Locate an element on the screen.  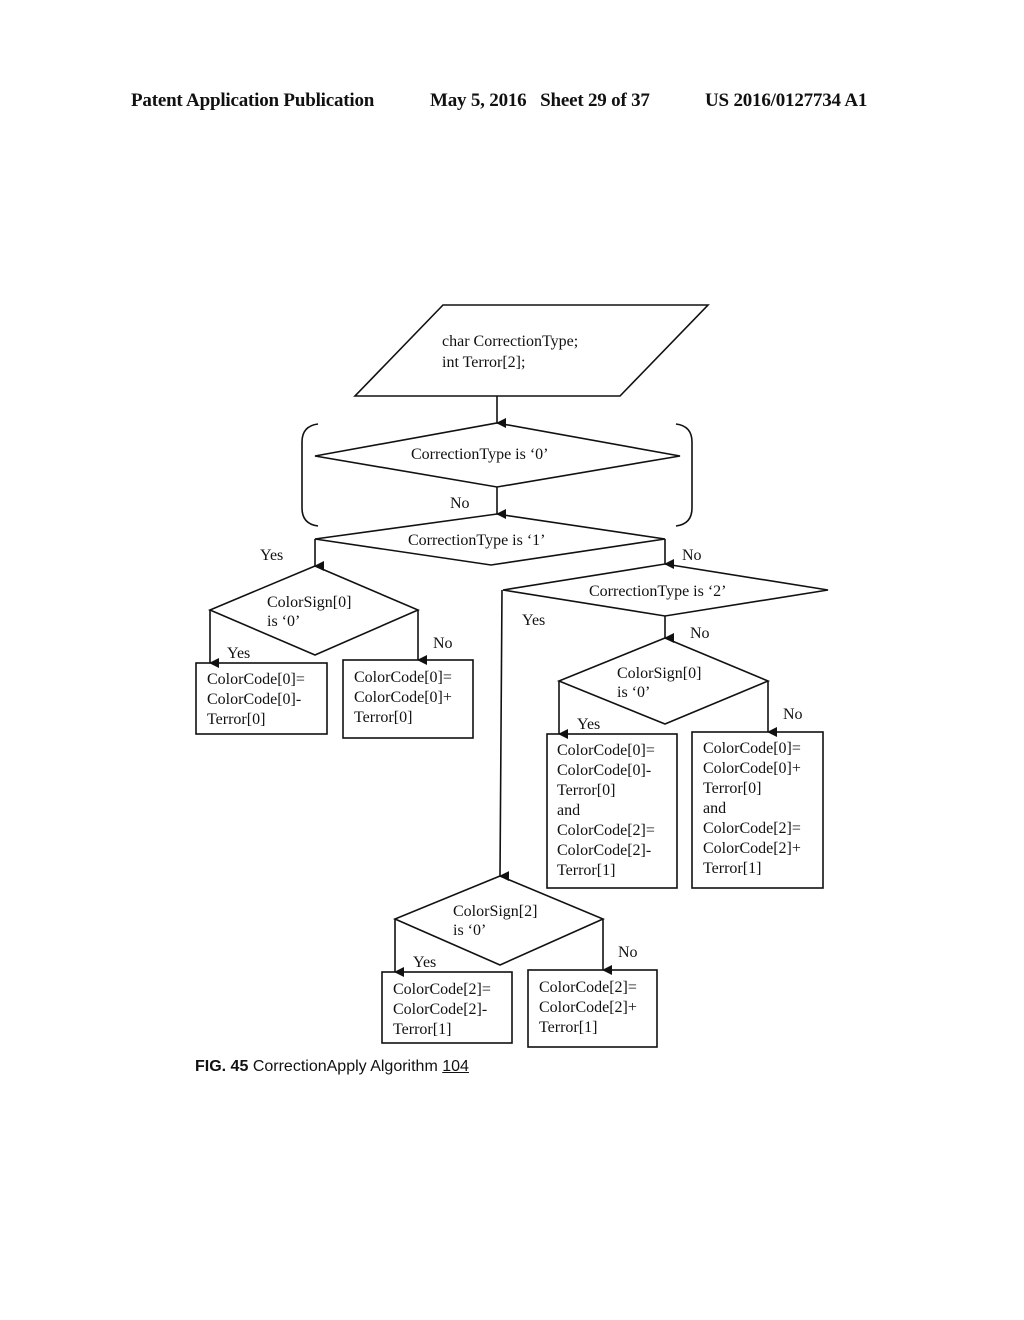
label-no-cs0-right: No is located at coordinates (793, 714).